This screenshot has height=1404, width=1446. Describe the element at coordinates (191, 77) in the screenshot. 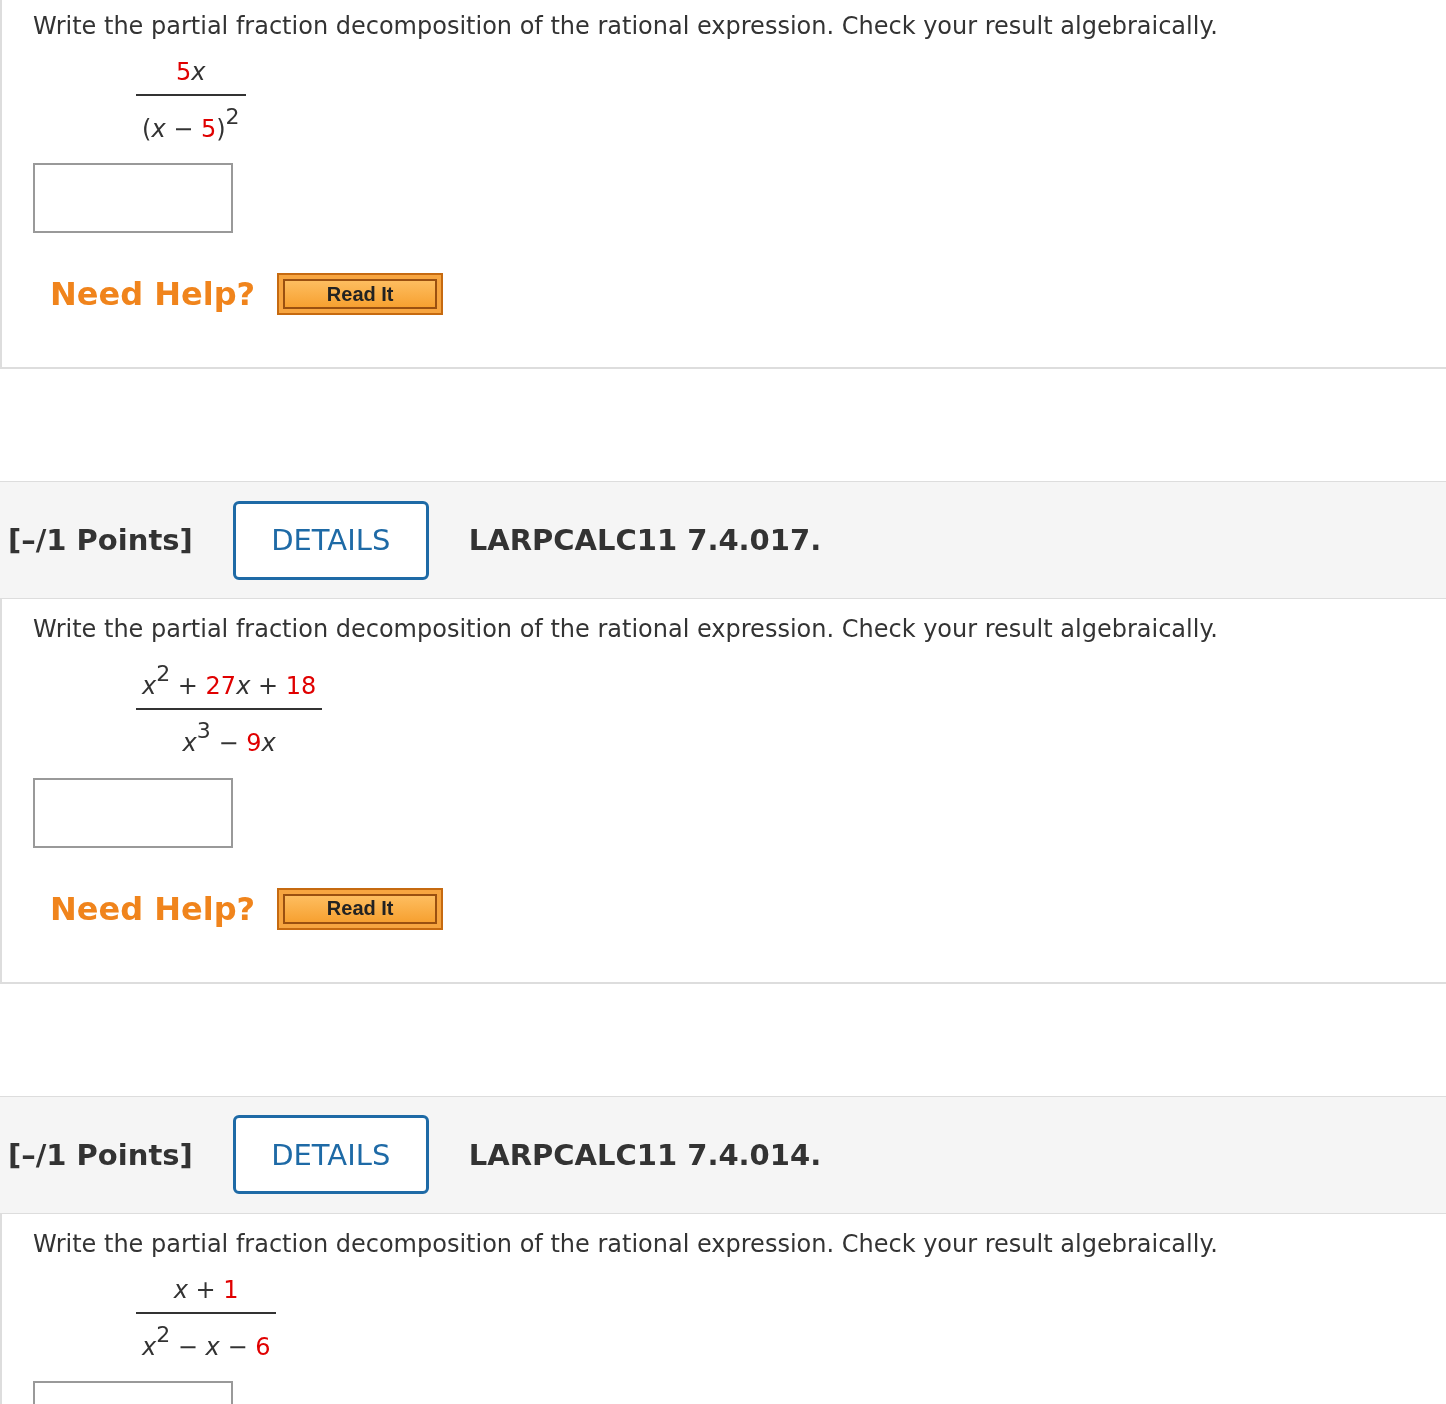

I see `fraction-numerator: 5x` at that location.